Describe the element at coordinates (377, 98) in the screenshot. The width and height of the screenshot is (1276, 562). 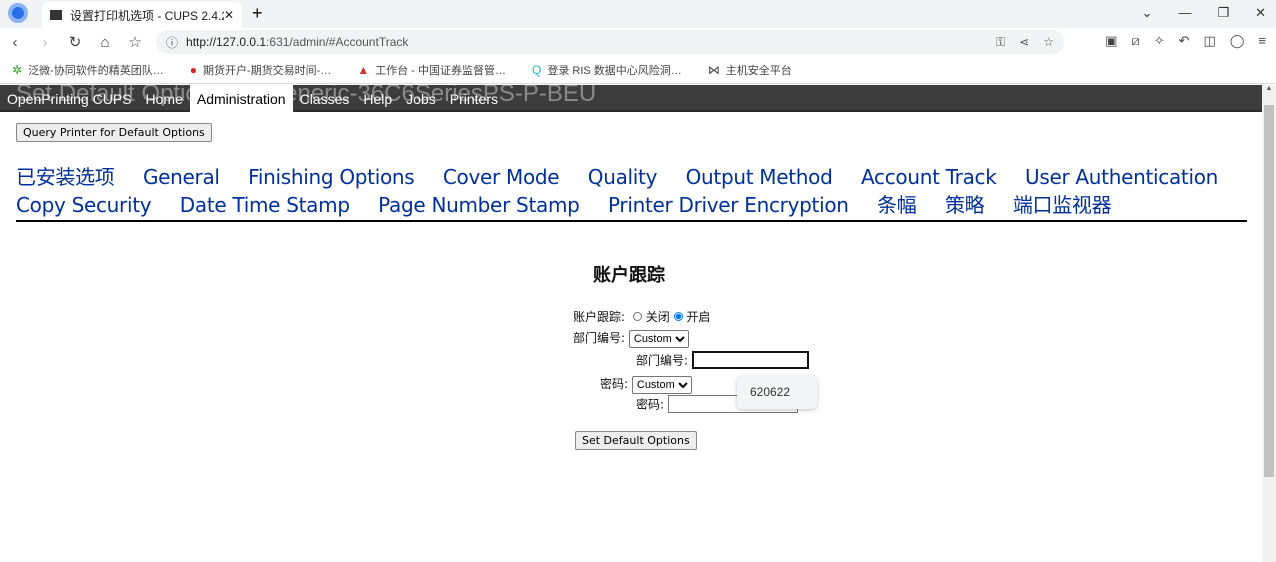
I see `nav-help: Help` at that location.